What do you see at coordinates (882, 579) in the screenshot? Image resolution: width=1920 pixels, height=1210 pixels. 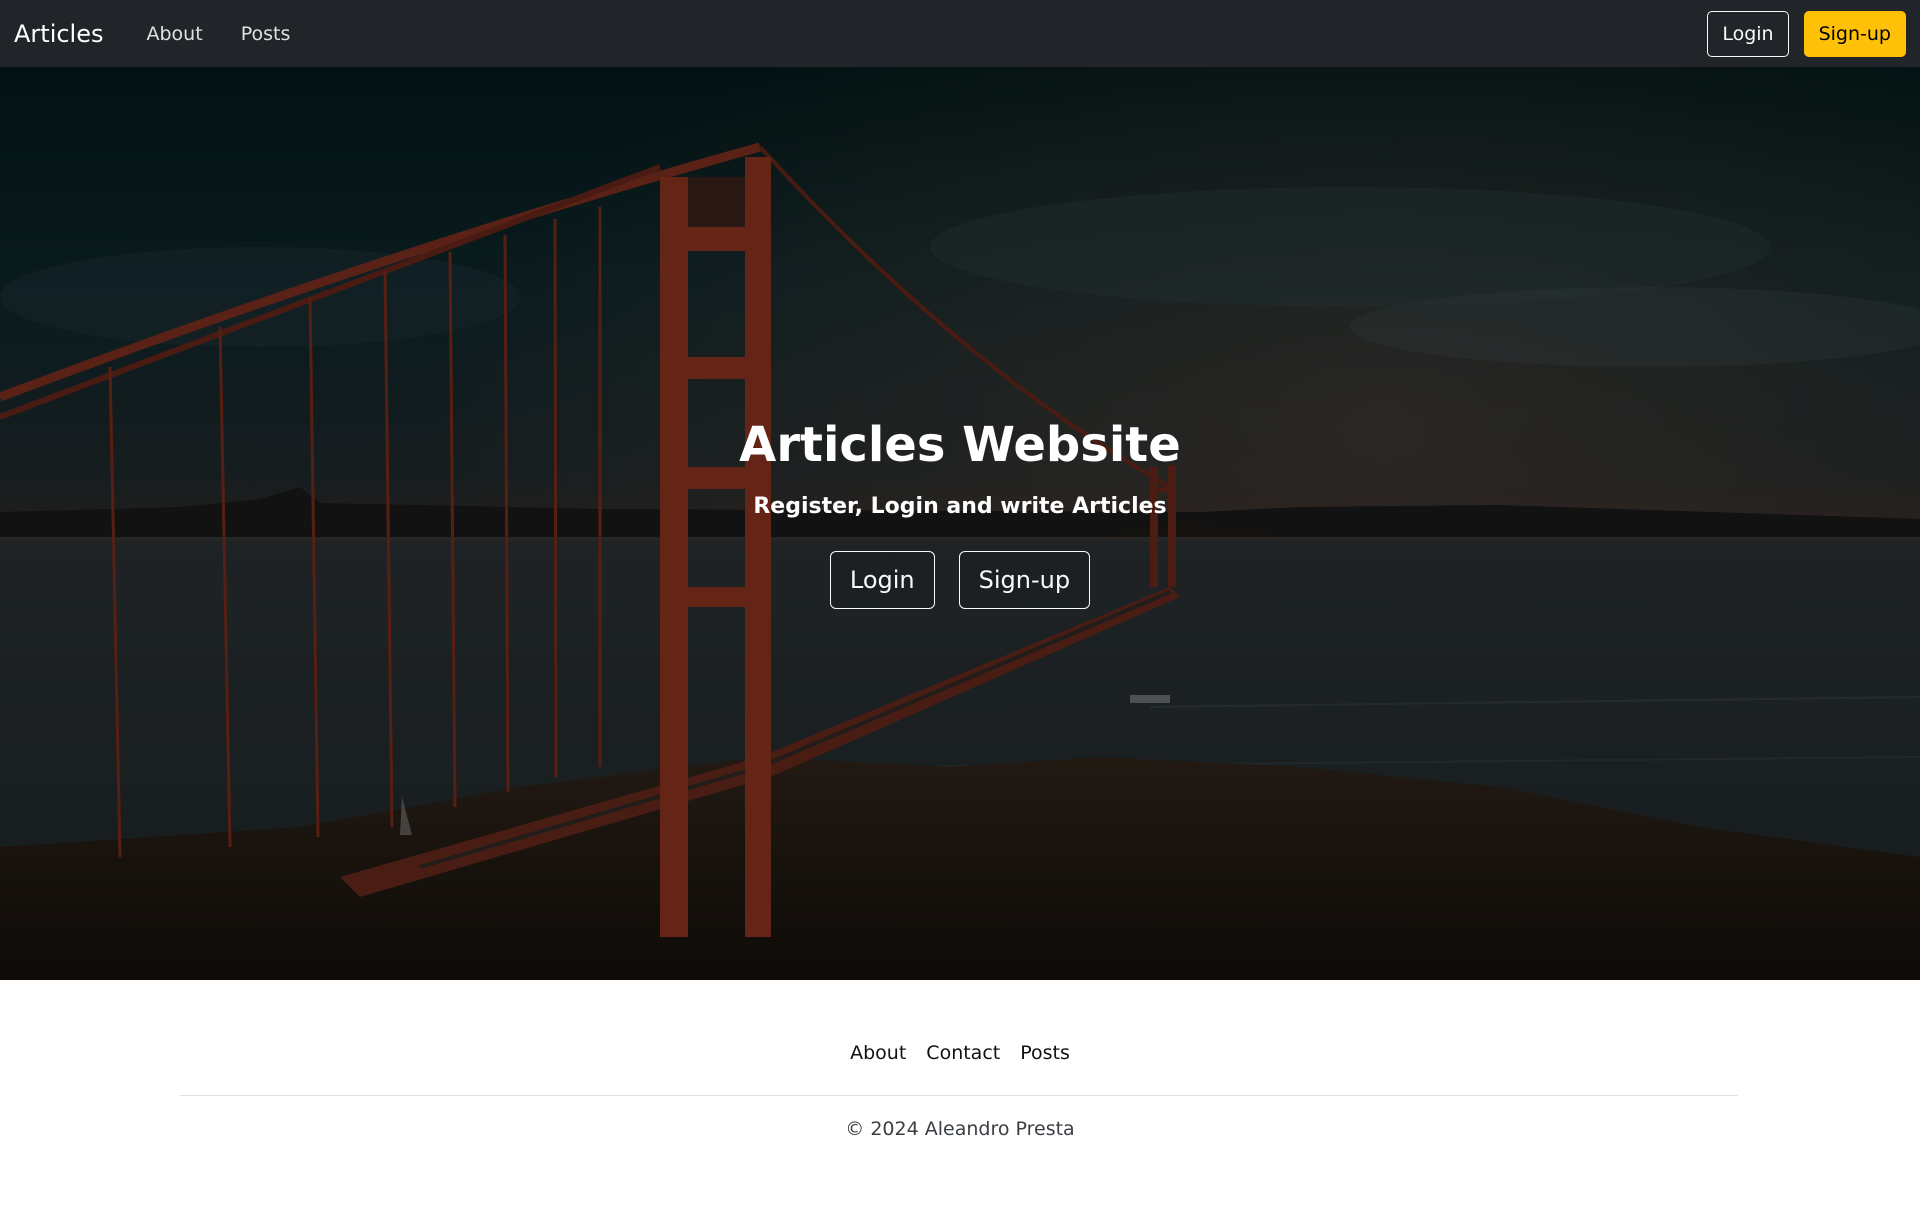 I see `hero-login-button: Login` at bounding box center [882, 579].